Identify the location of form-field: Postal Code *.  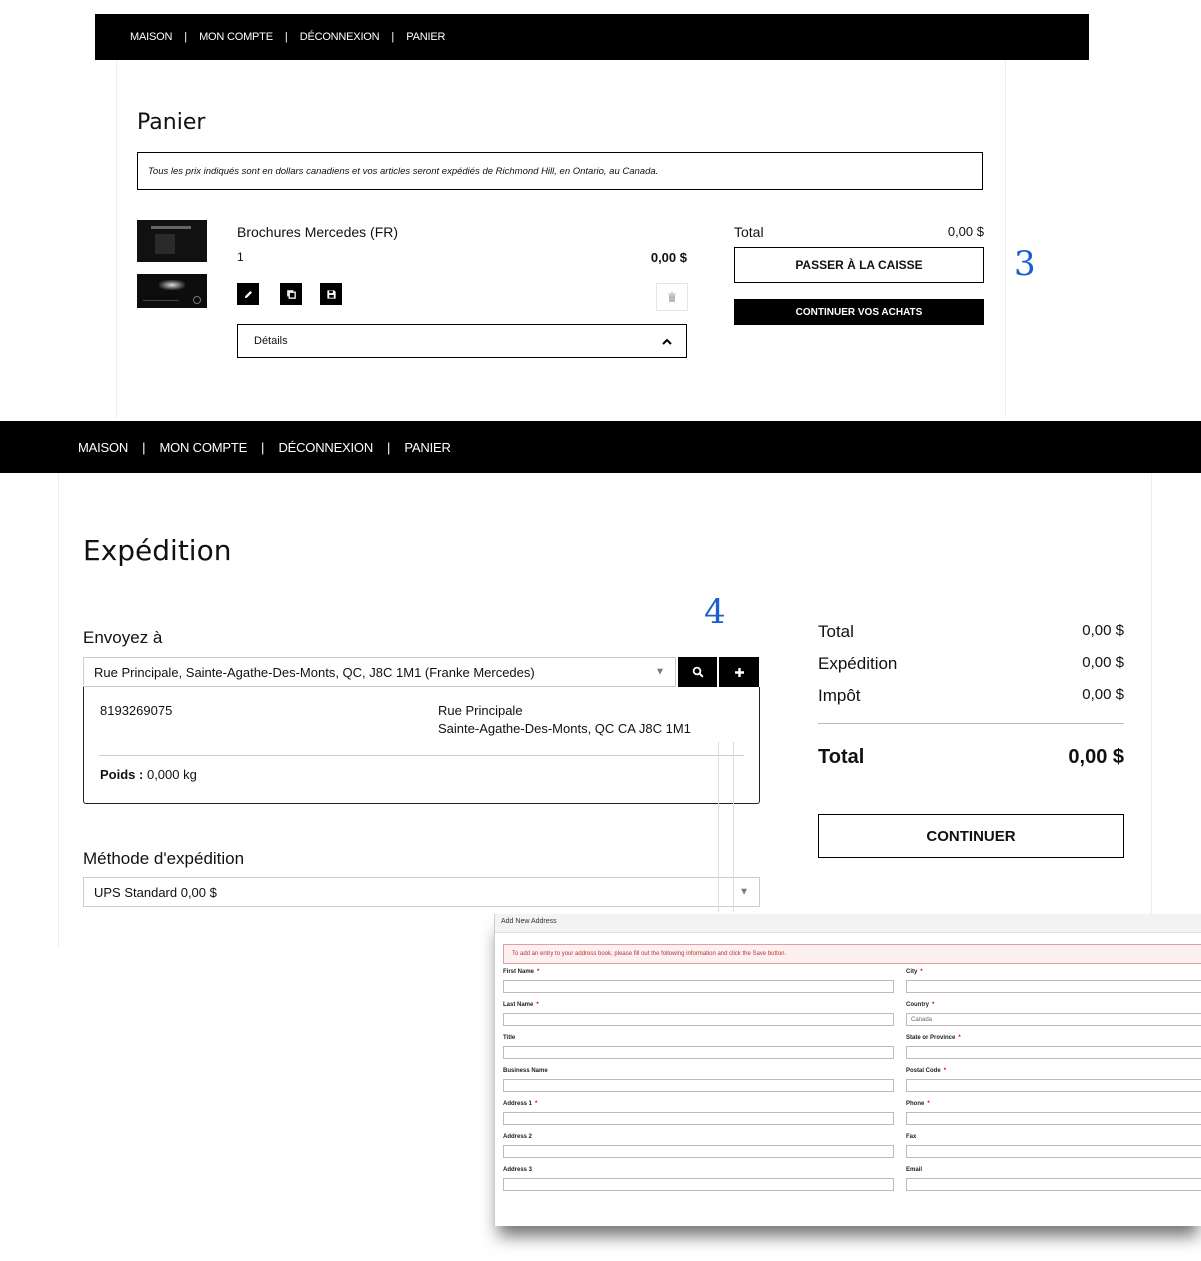
(1053, 1080).